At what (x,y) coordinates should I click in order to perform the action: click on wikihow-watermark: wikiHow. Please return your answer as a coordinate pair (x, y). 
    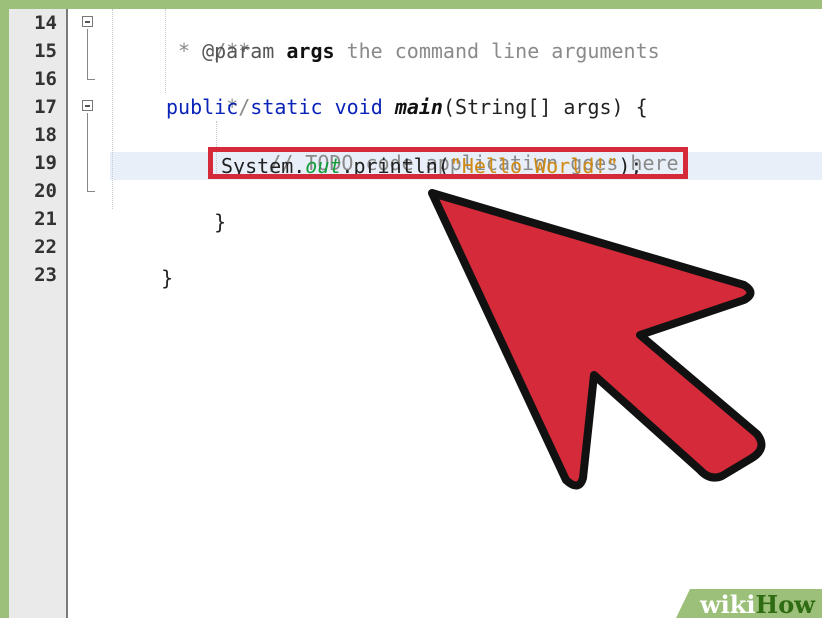
    Looking at the image, I should click on (757, 604).